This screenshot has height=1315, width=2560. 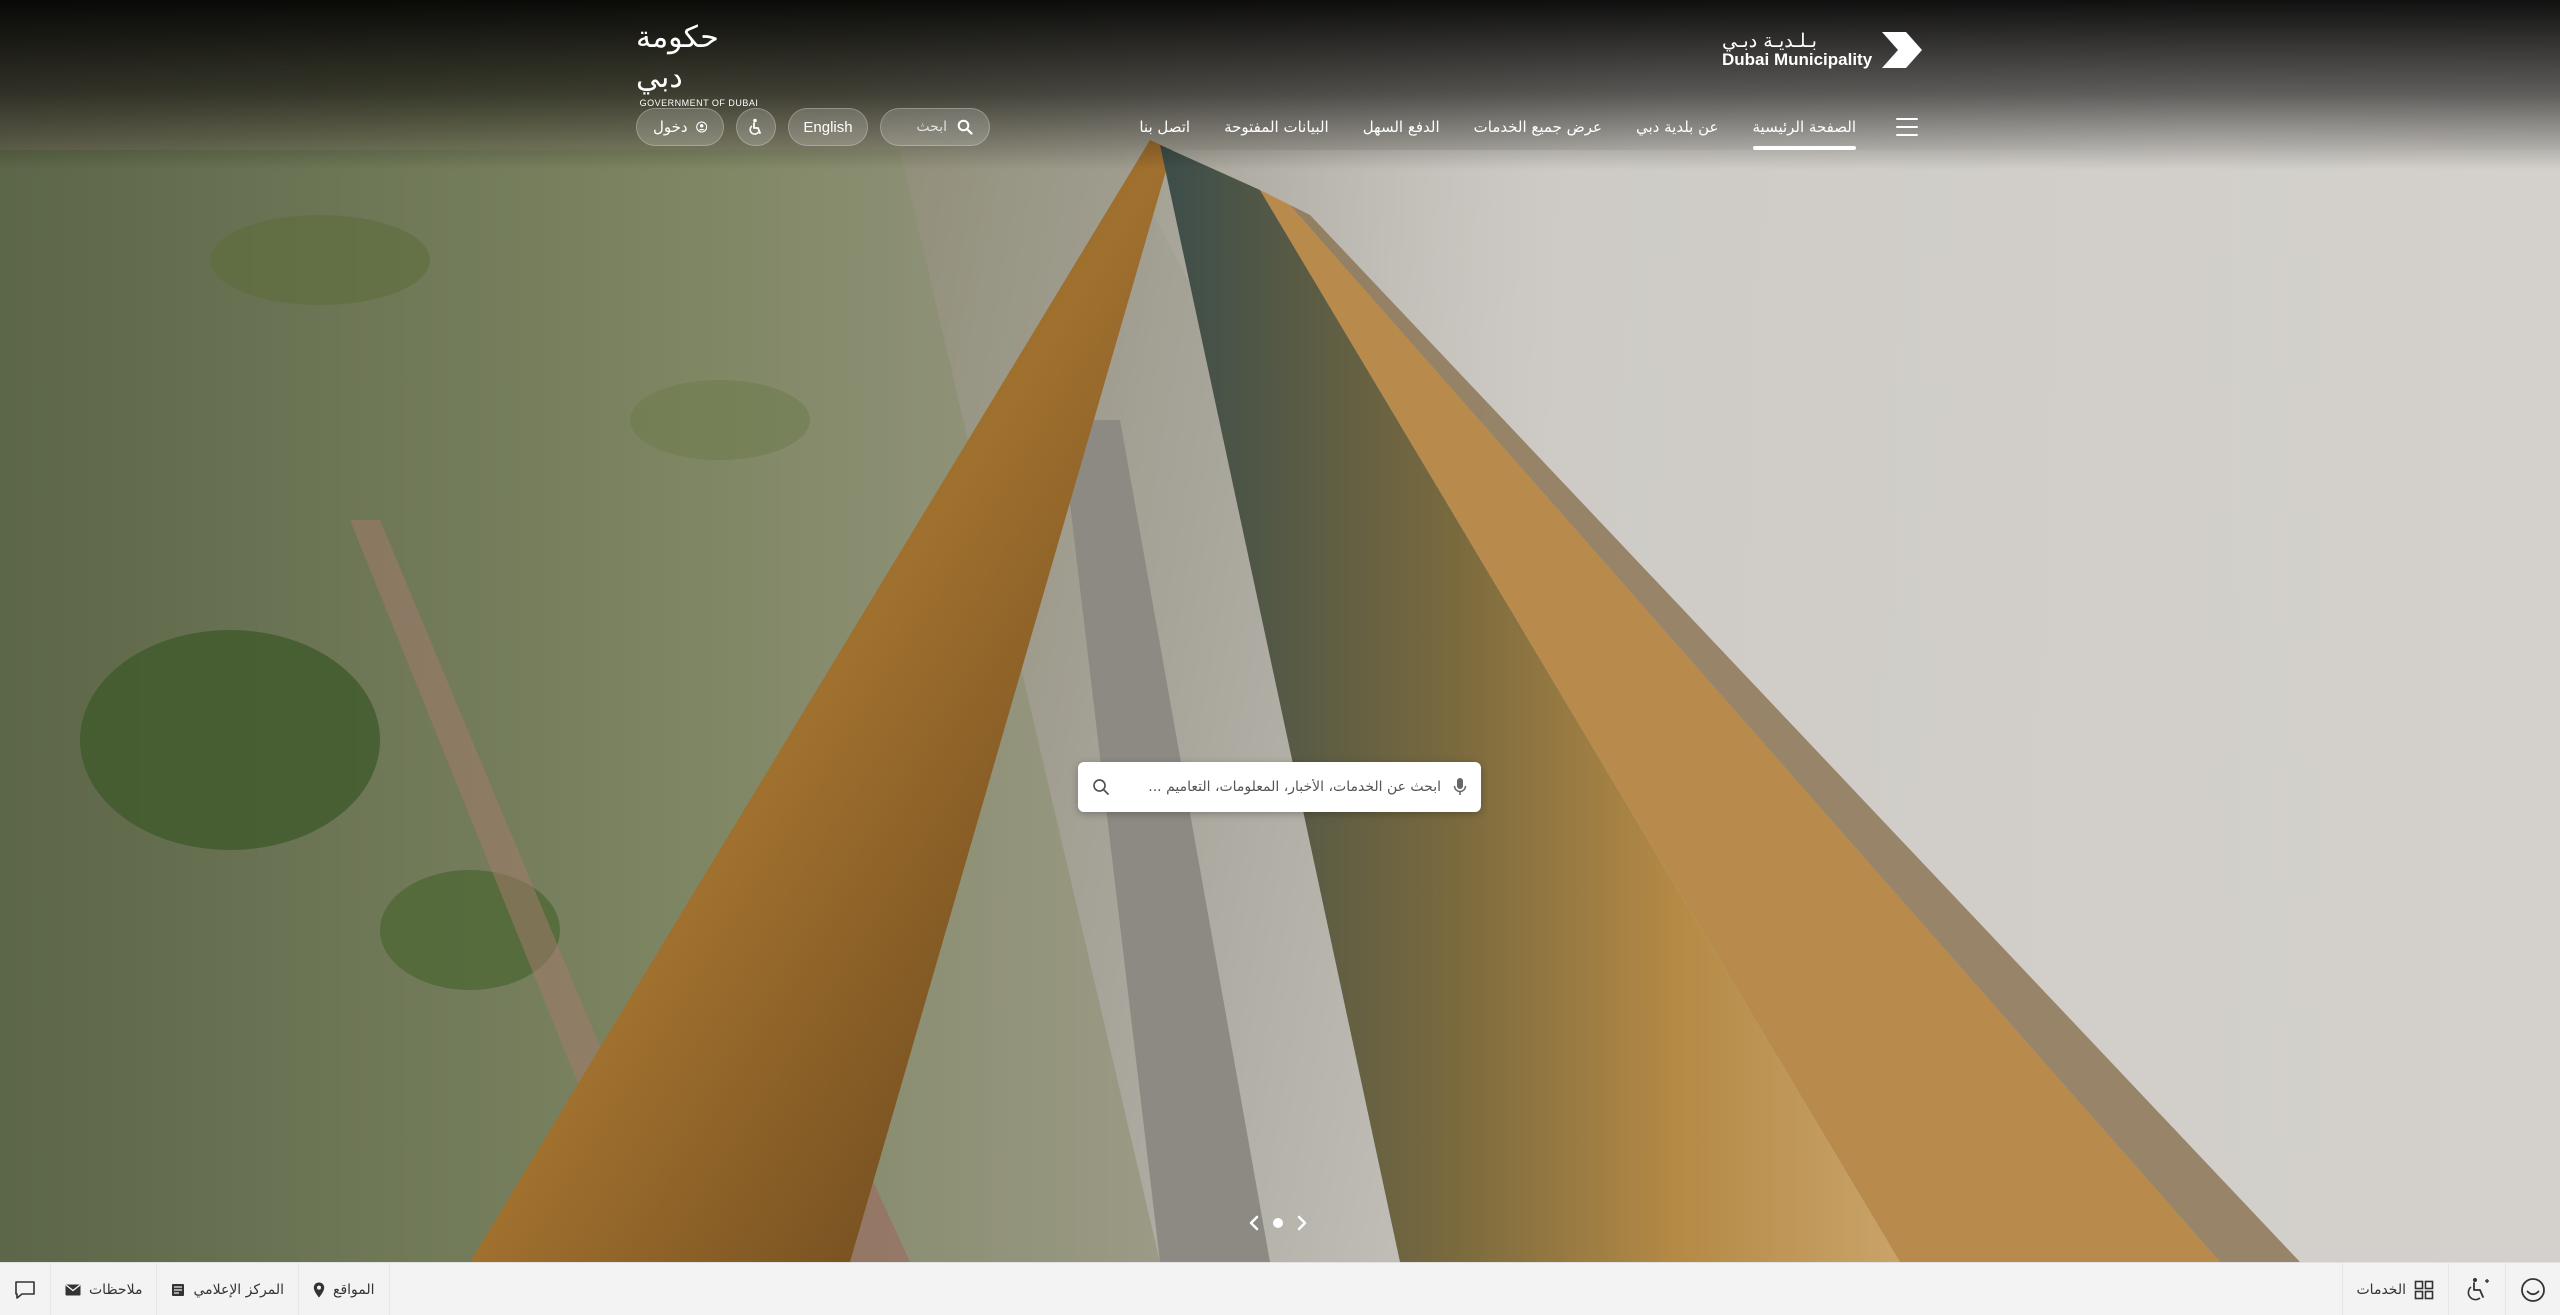 I want to click on feedback-icon-button, so click(x=25, y=1289).